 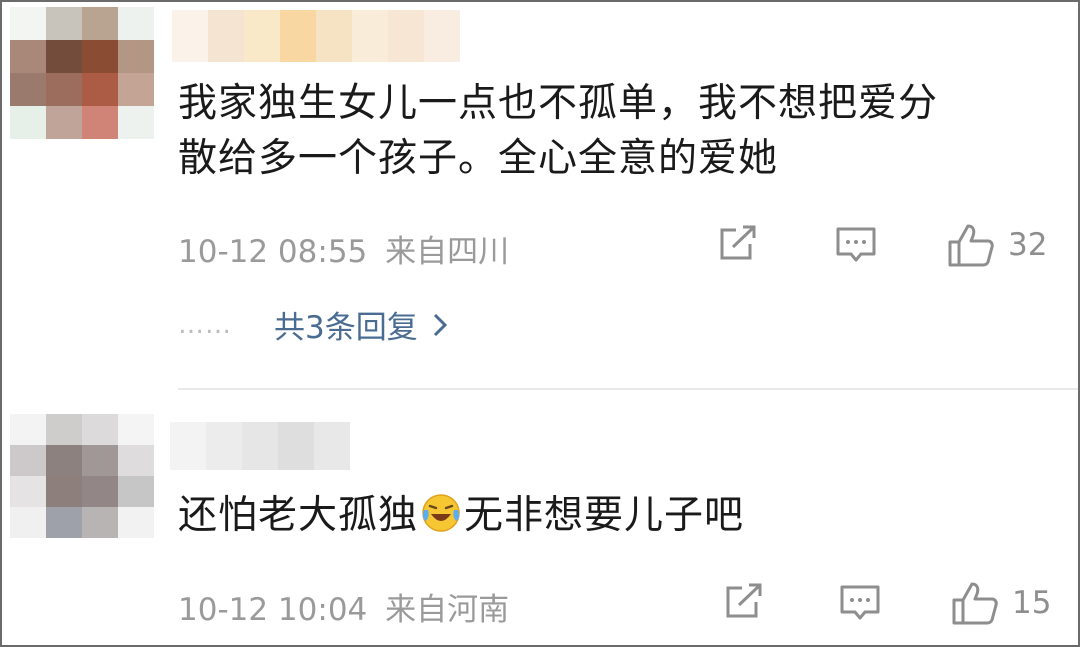 I want to click on like-button: 15, so click(x=1000, y=603).